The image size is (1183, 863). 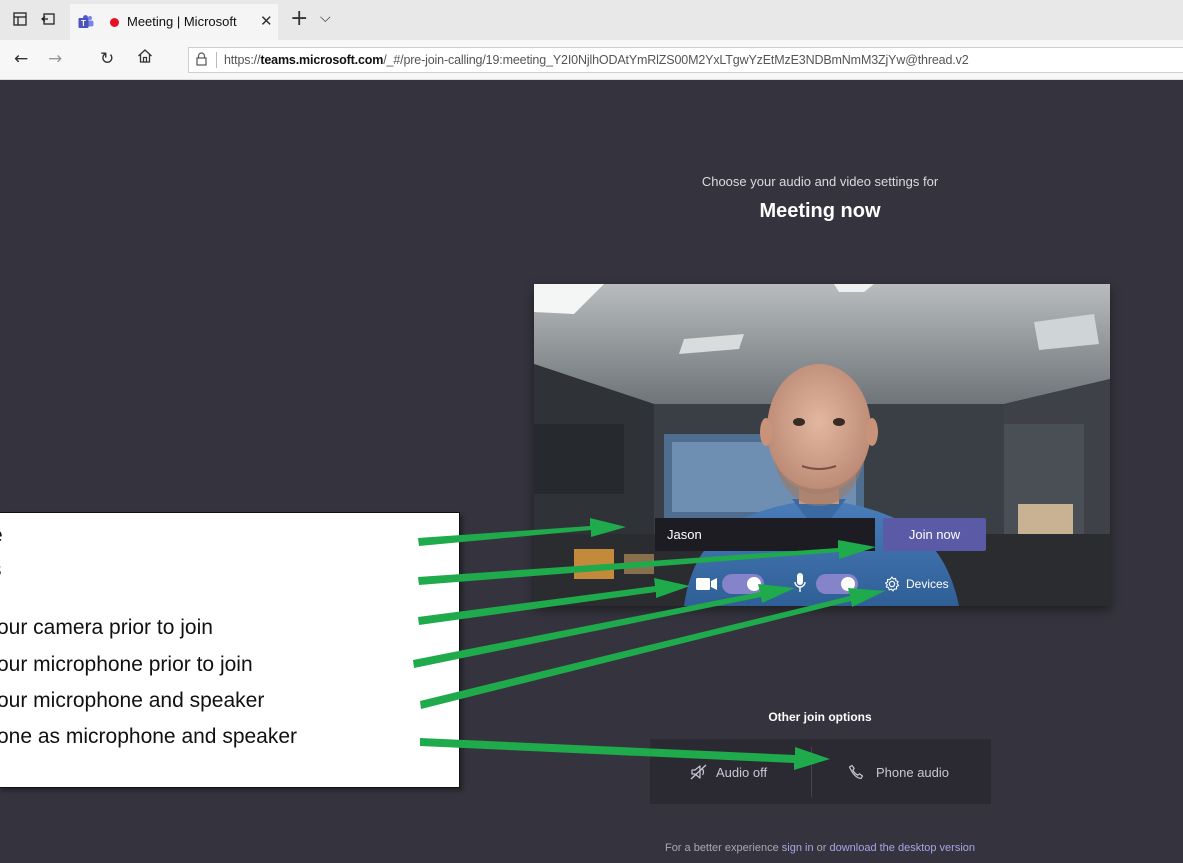 What do you see at coordinates (522, 532) in the screenshot?
I see `arrow-to-name-field` at bounding box center [522, 532].